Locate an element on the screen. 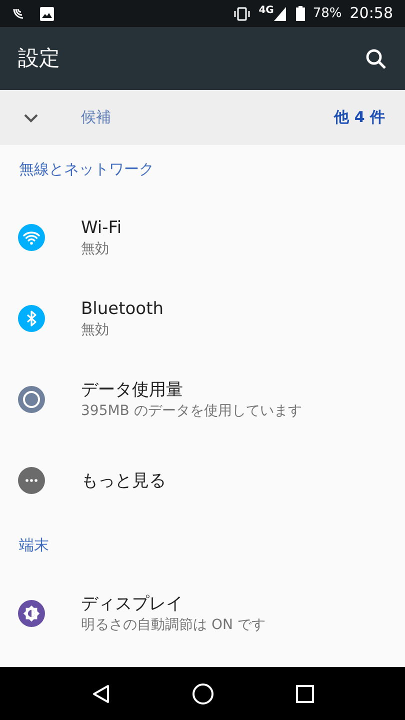 This screenshot has height=720, width=405. battery-percentage: 78% is located at coordinates (327, 13).